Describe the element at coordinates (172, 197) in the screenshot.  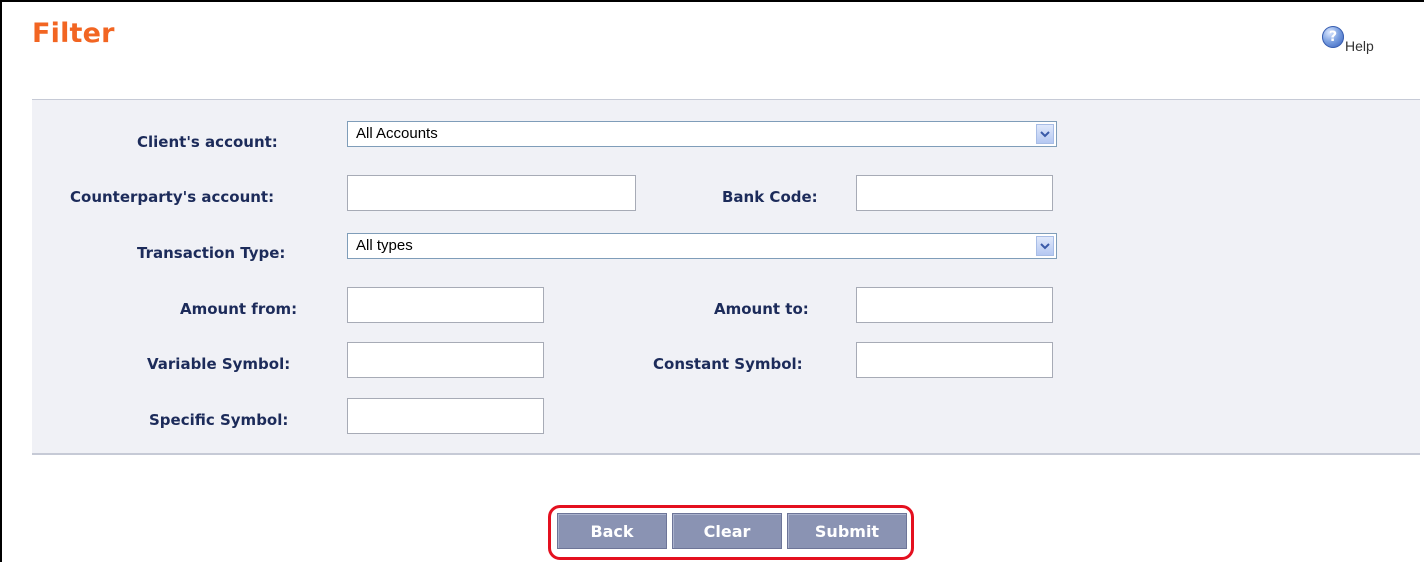
I see `counterparty-account-label: Counterparty's account:` at that location.